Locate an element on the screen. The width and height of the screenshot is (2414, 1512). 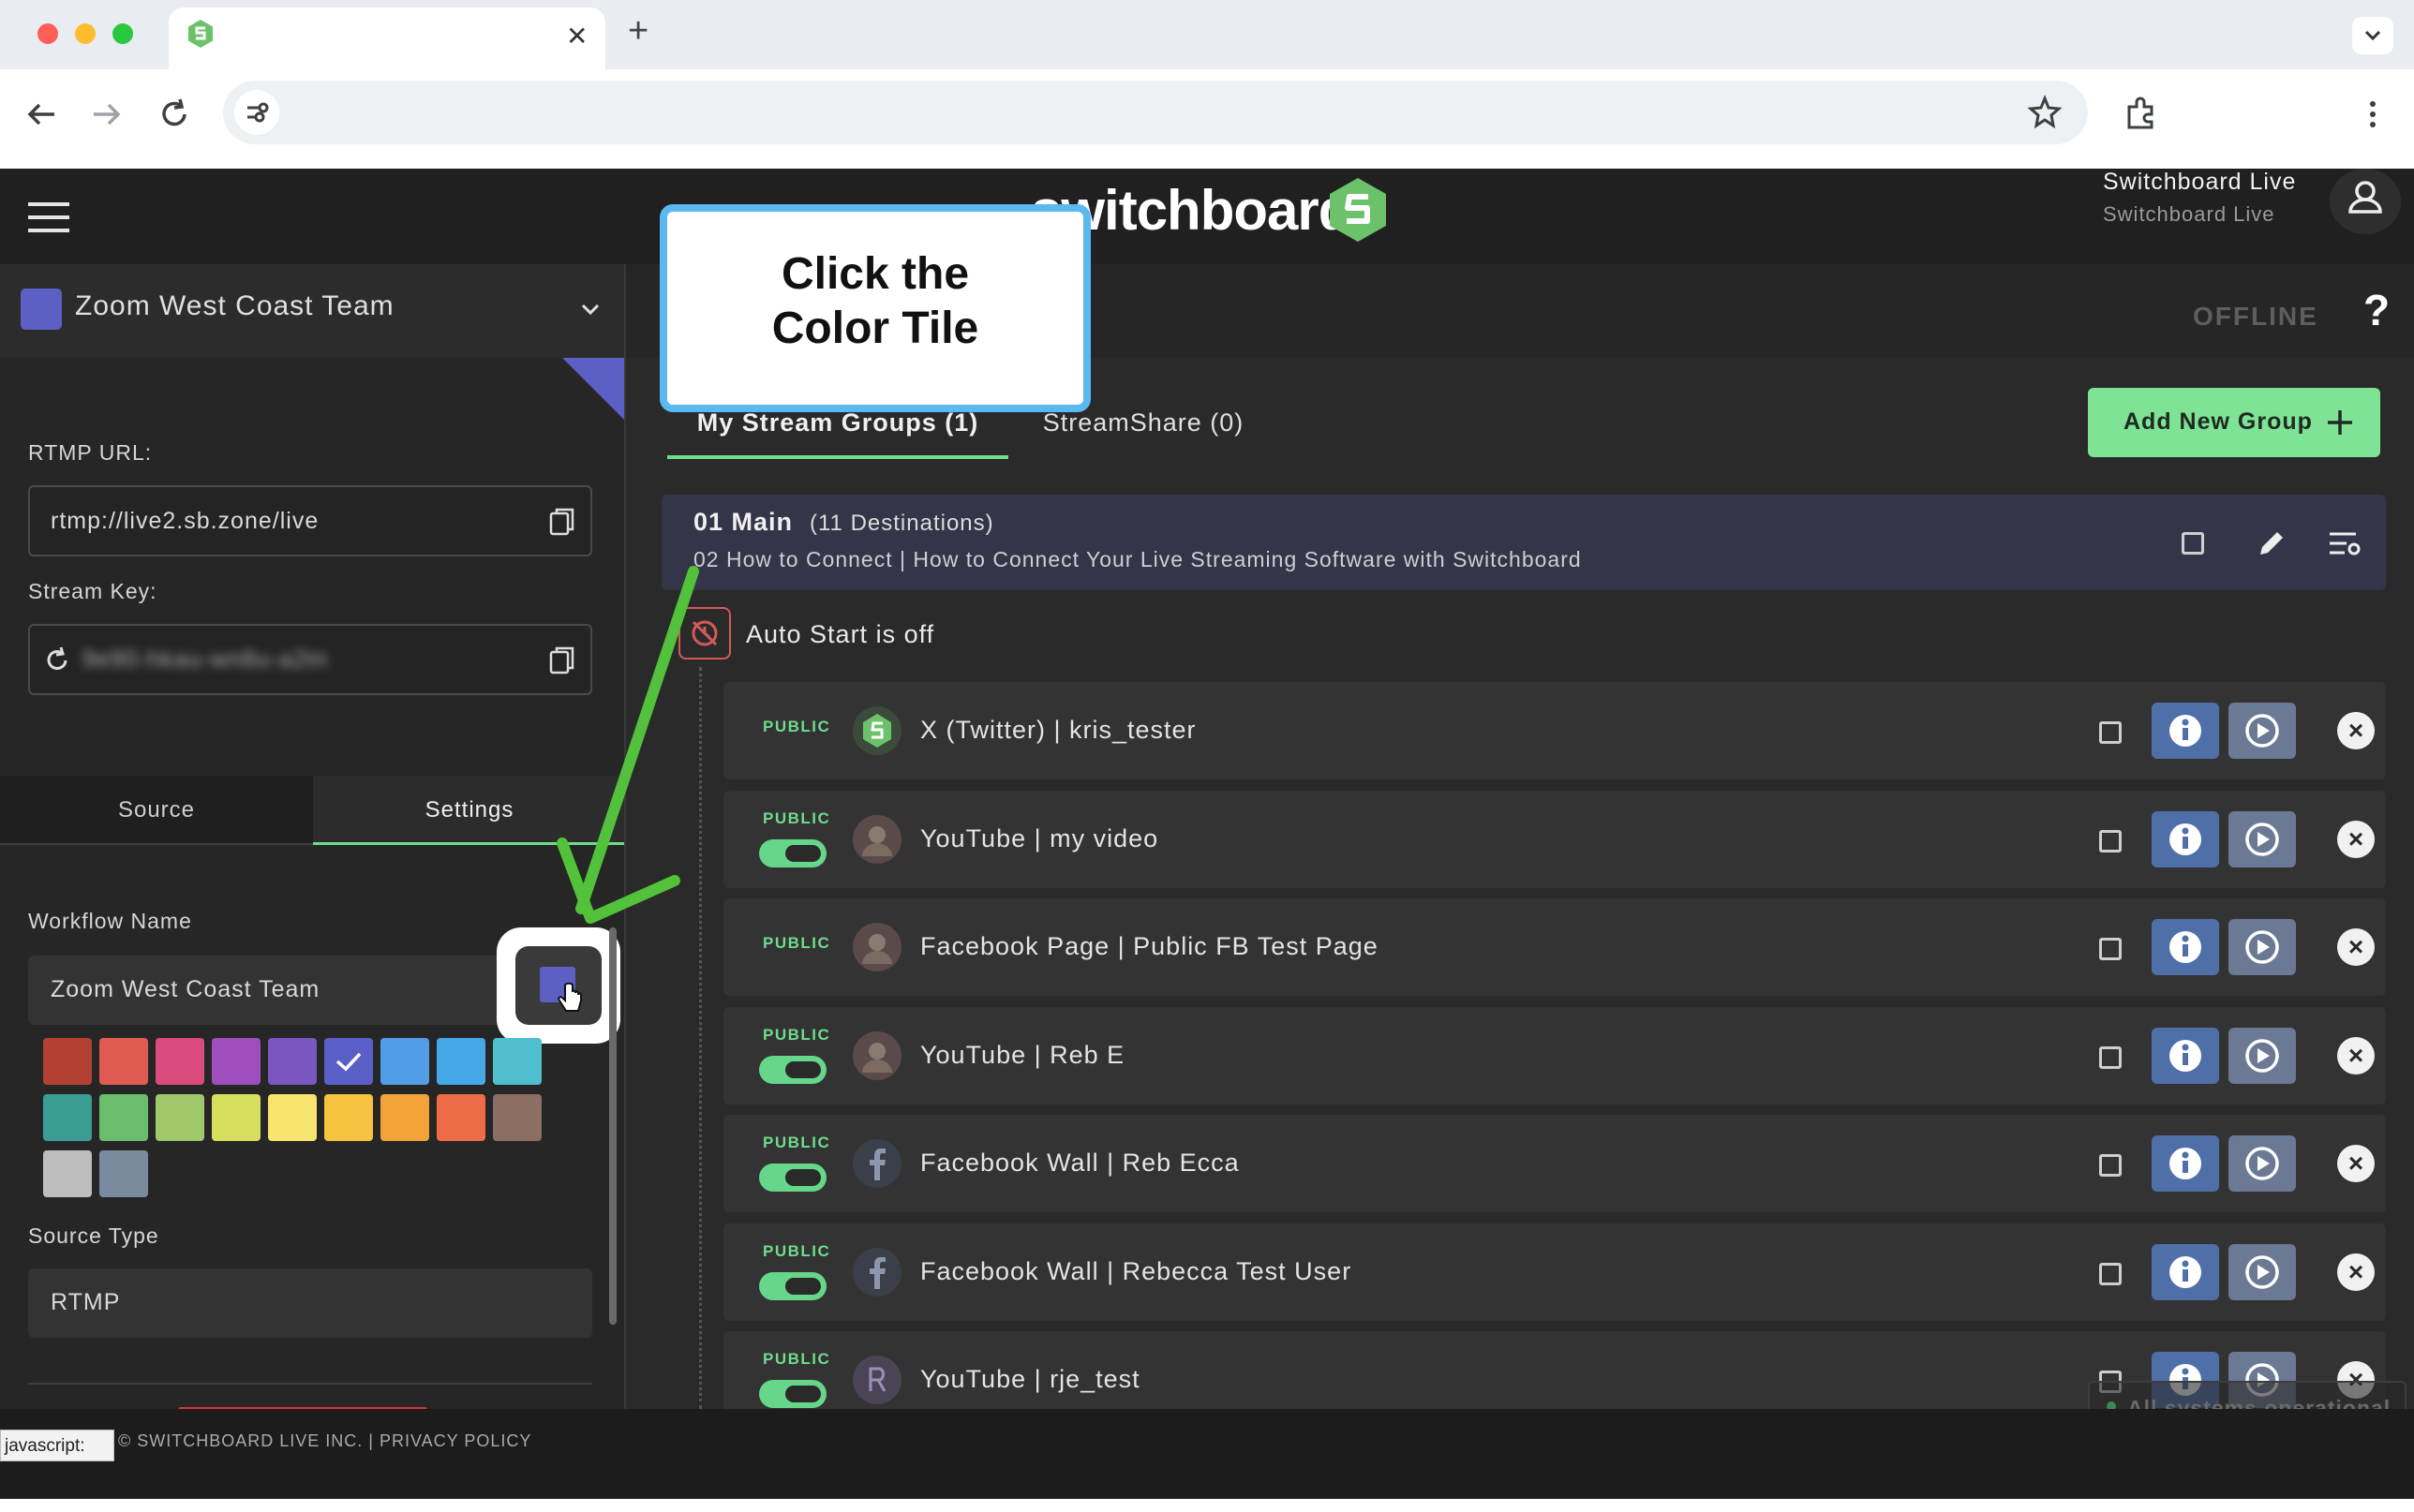
tab-close-icon: ✕ is located at coordinates (577, 36).